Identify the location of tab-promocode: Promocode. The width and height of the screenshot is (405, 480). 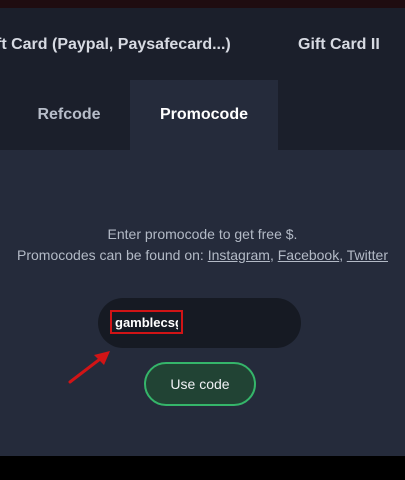
(204, 115).